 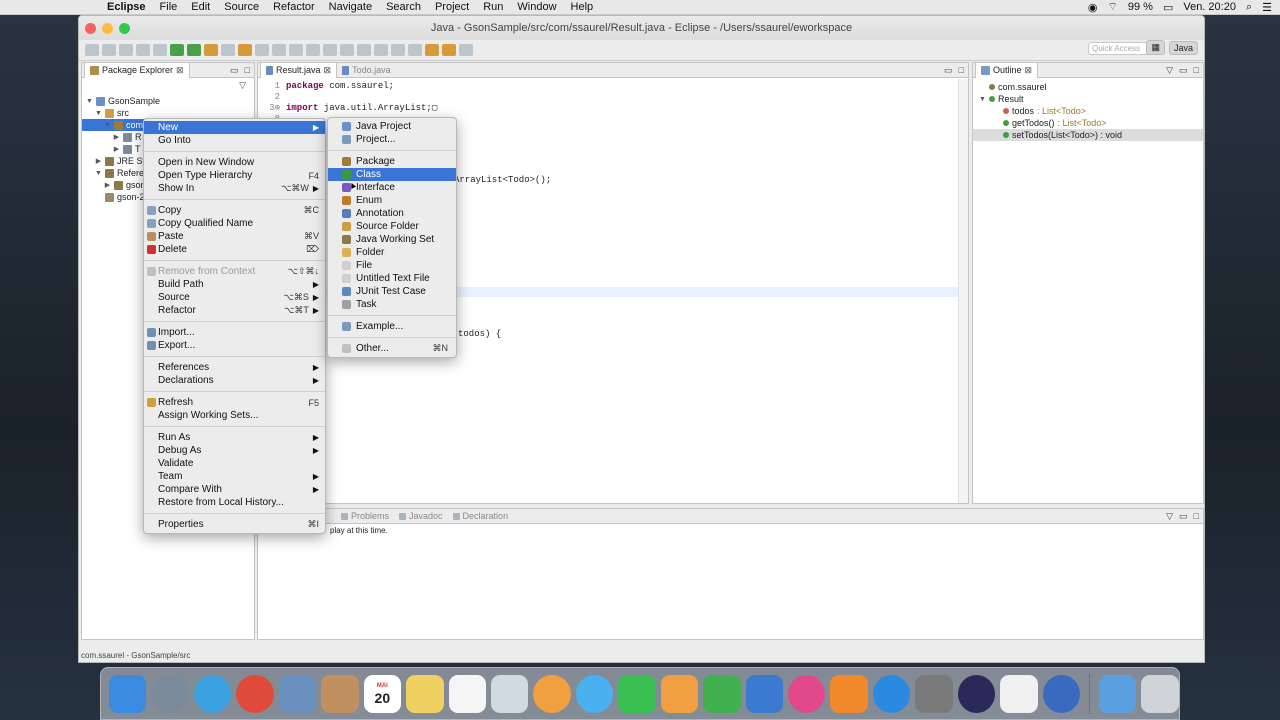 What do you see at coordinates (294, 7) in the screenshot?
I see `menubar-item-refactor: Refactor` at bounding box center [294, 7].